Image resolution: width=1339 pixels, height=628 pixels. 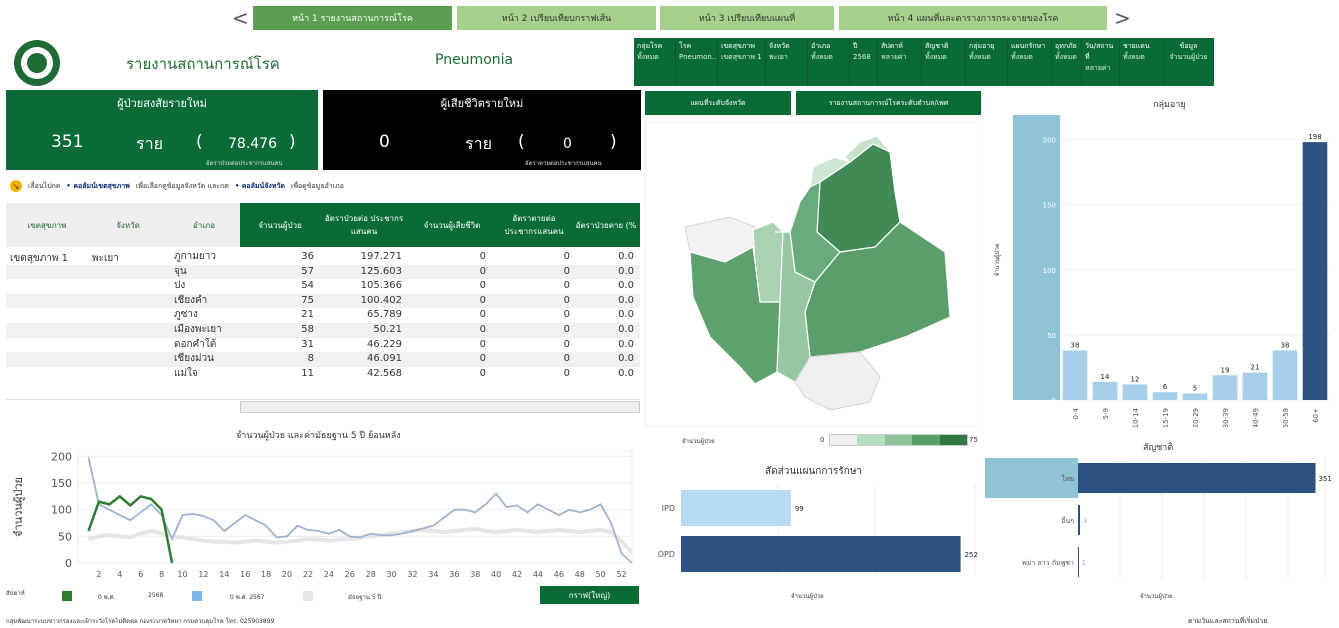 I want to click on table-row: ปง 54 105.366 0 0 0.0, so click(x=323, y=286).